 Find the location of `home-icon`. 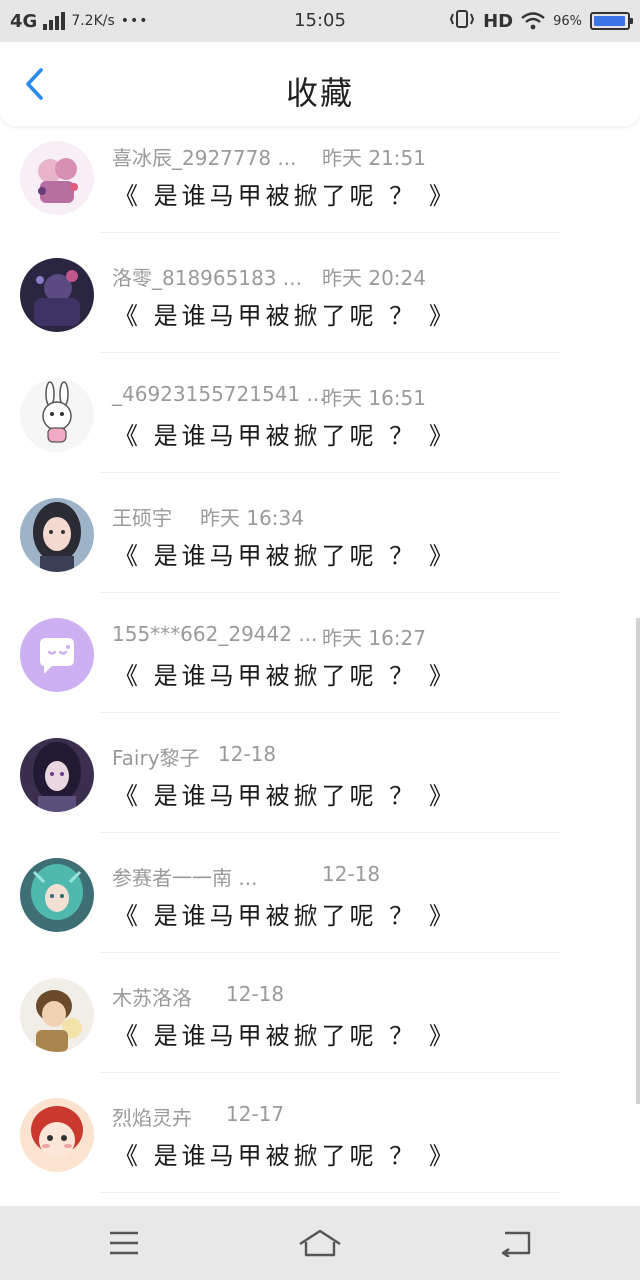

home-icon is located at coordinates (320, 1243).